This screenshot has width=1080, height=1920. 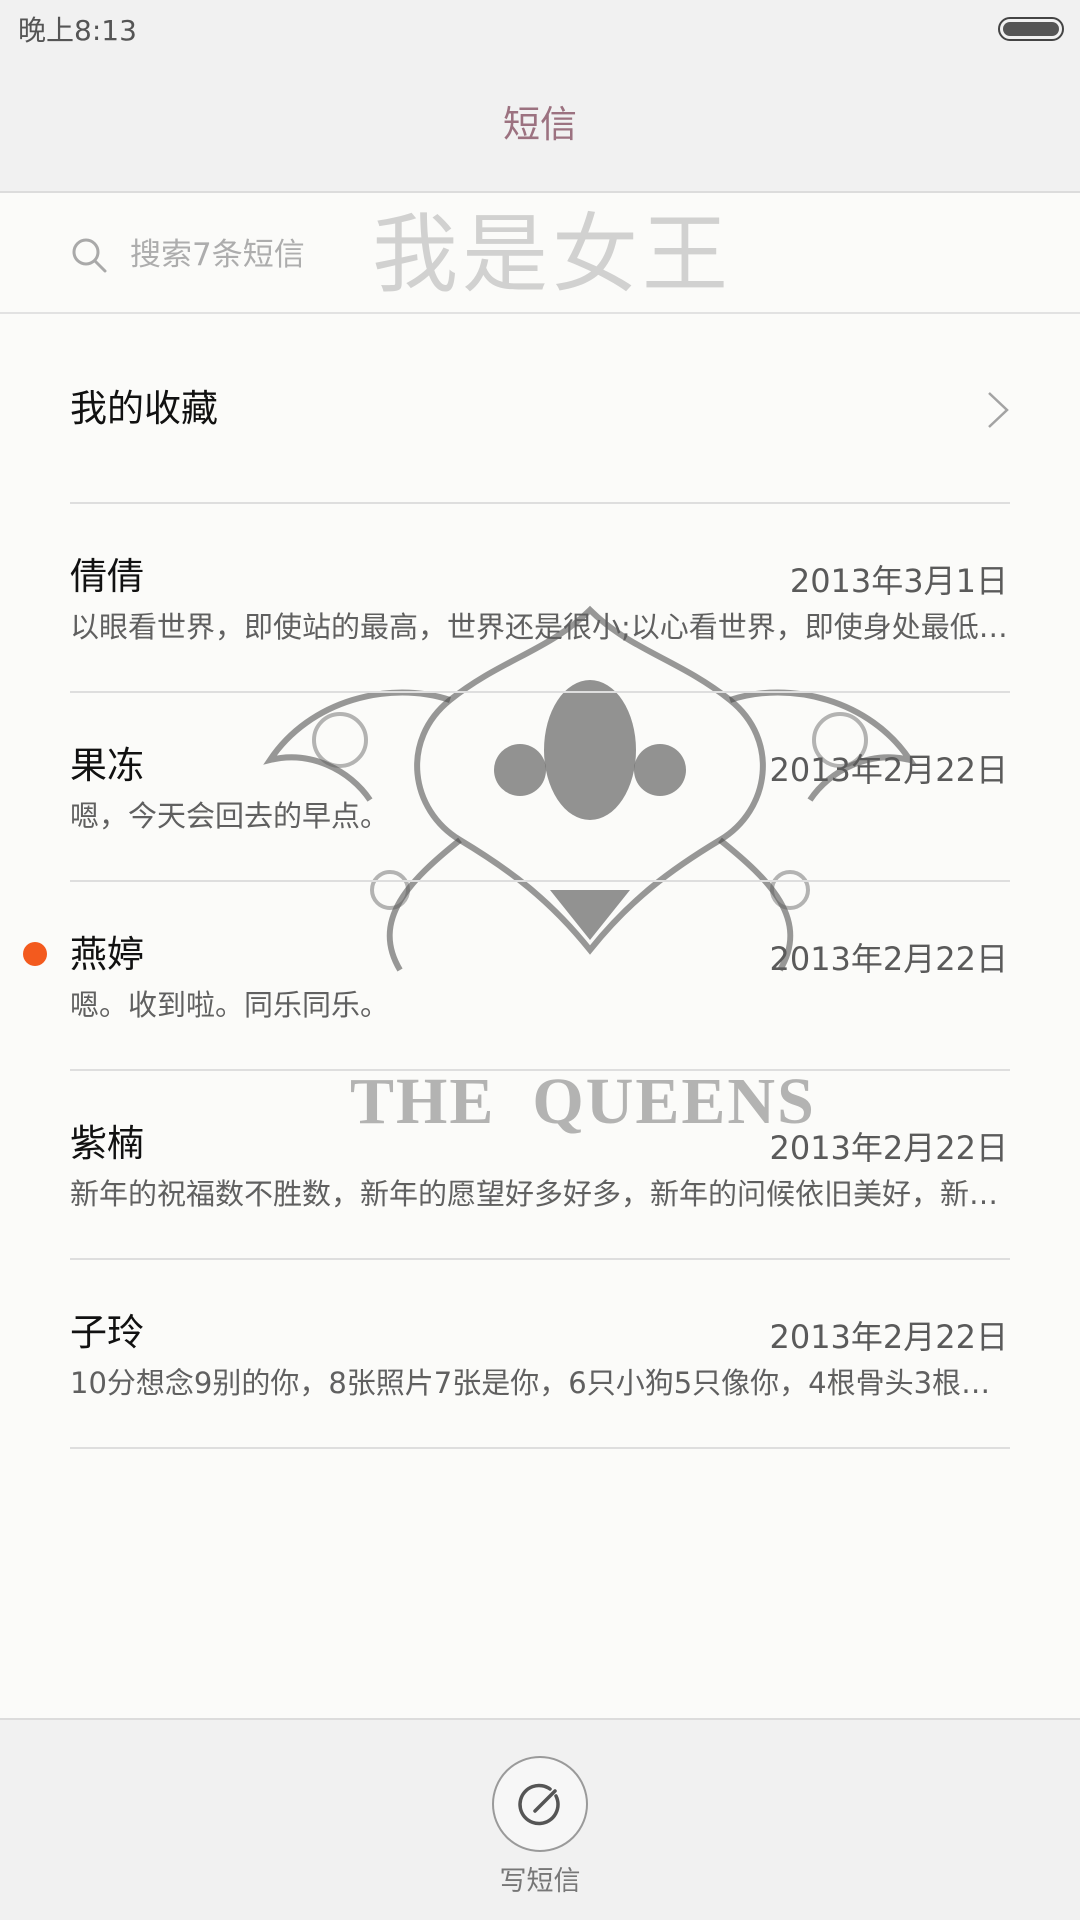 I want to click on row-divider, so click(x=540, y=1448).